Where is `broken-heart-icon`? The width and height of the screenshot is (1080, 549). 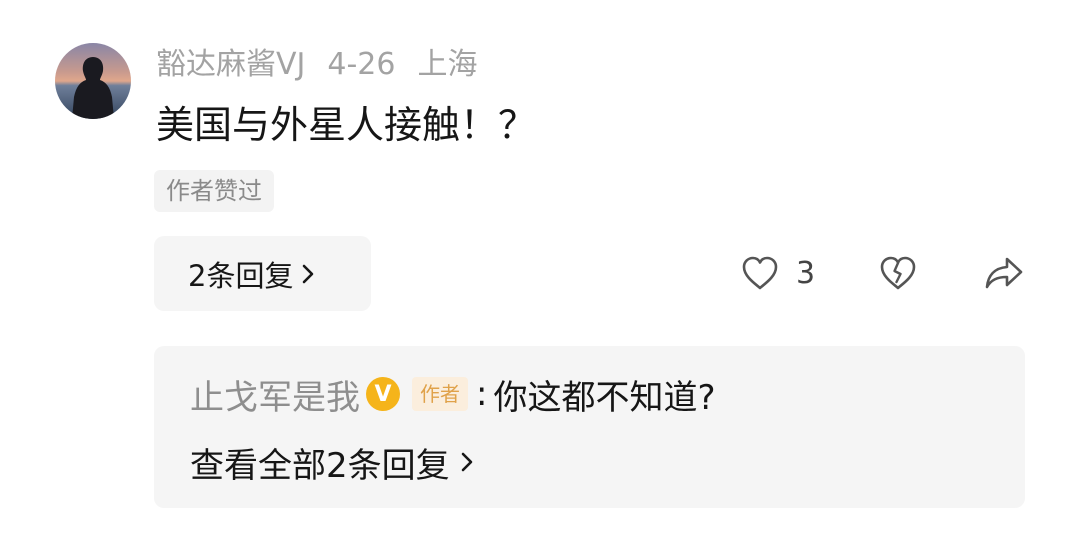
broken-heart-icon is located at coordinates (898, 273).